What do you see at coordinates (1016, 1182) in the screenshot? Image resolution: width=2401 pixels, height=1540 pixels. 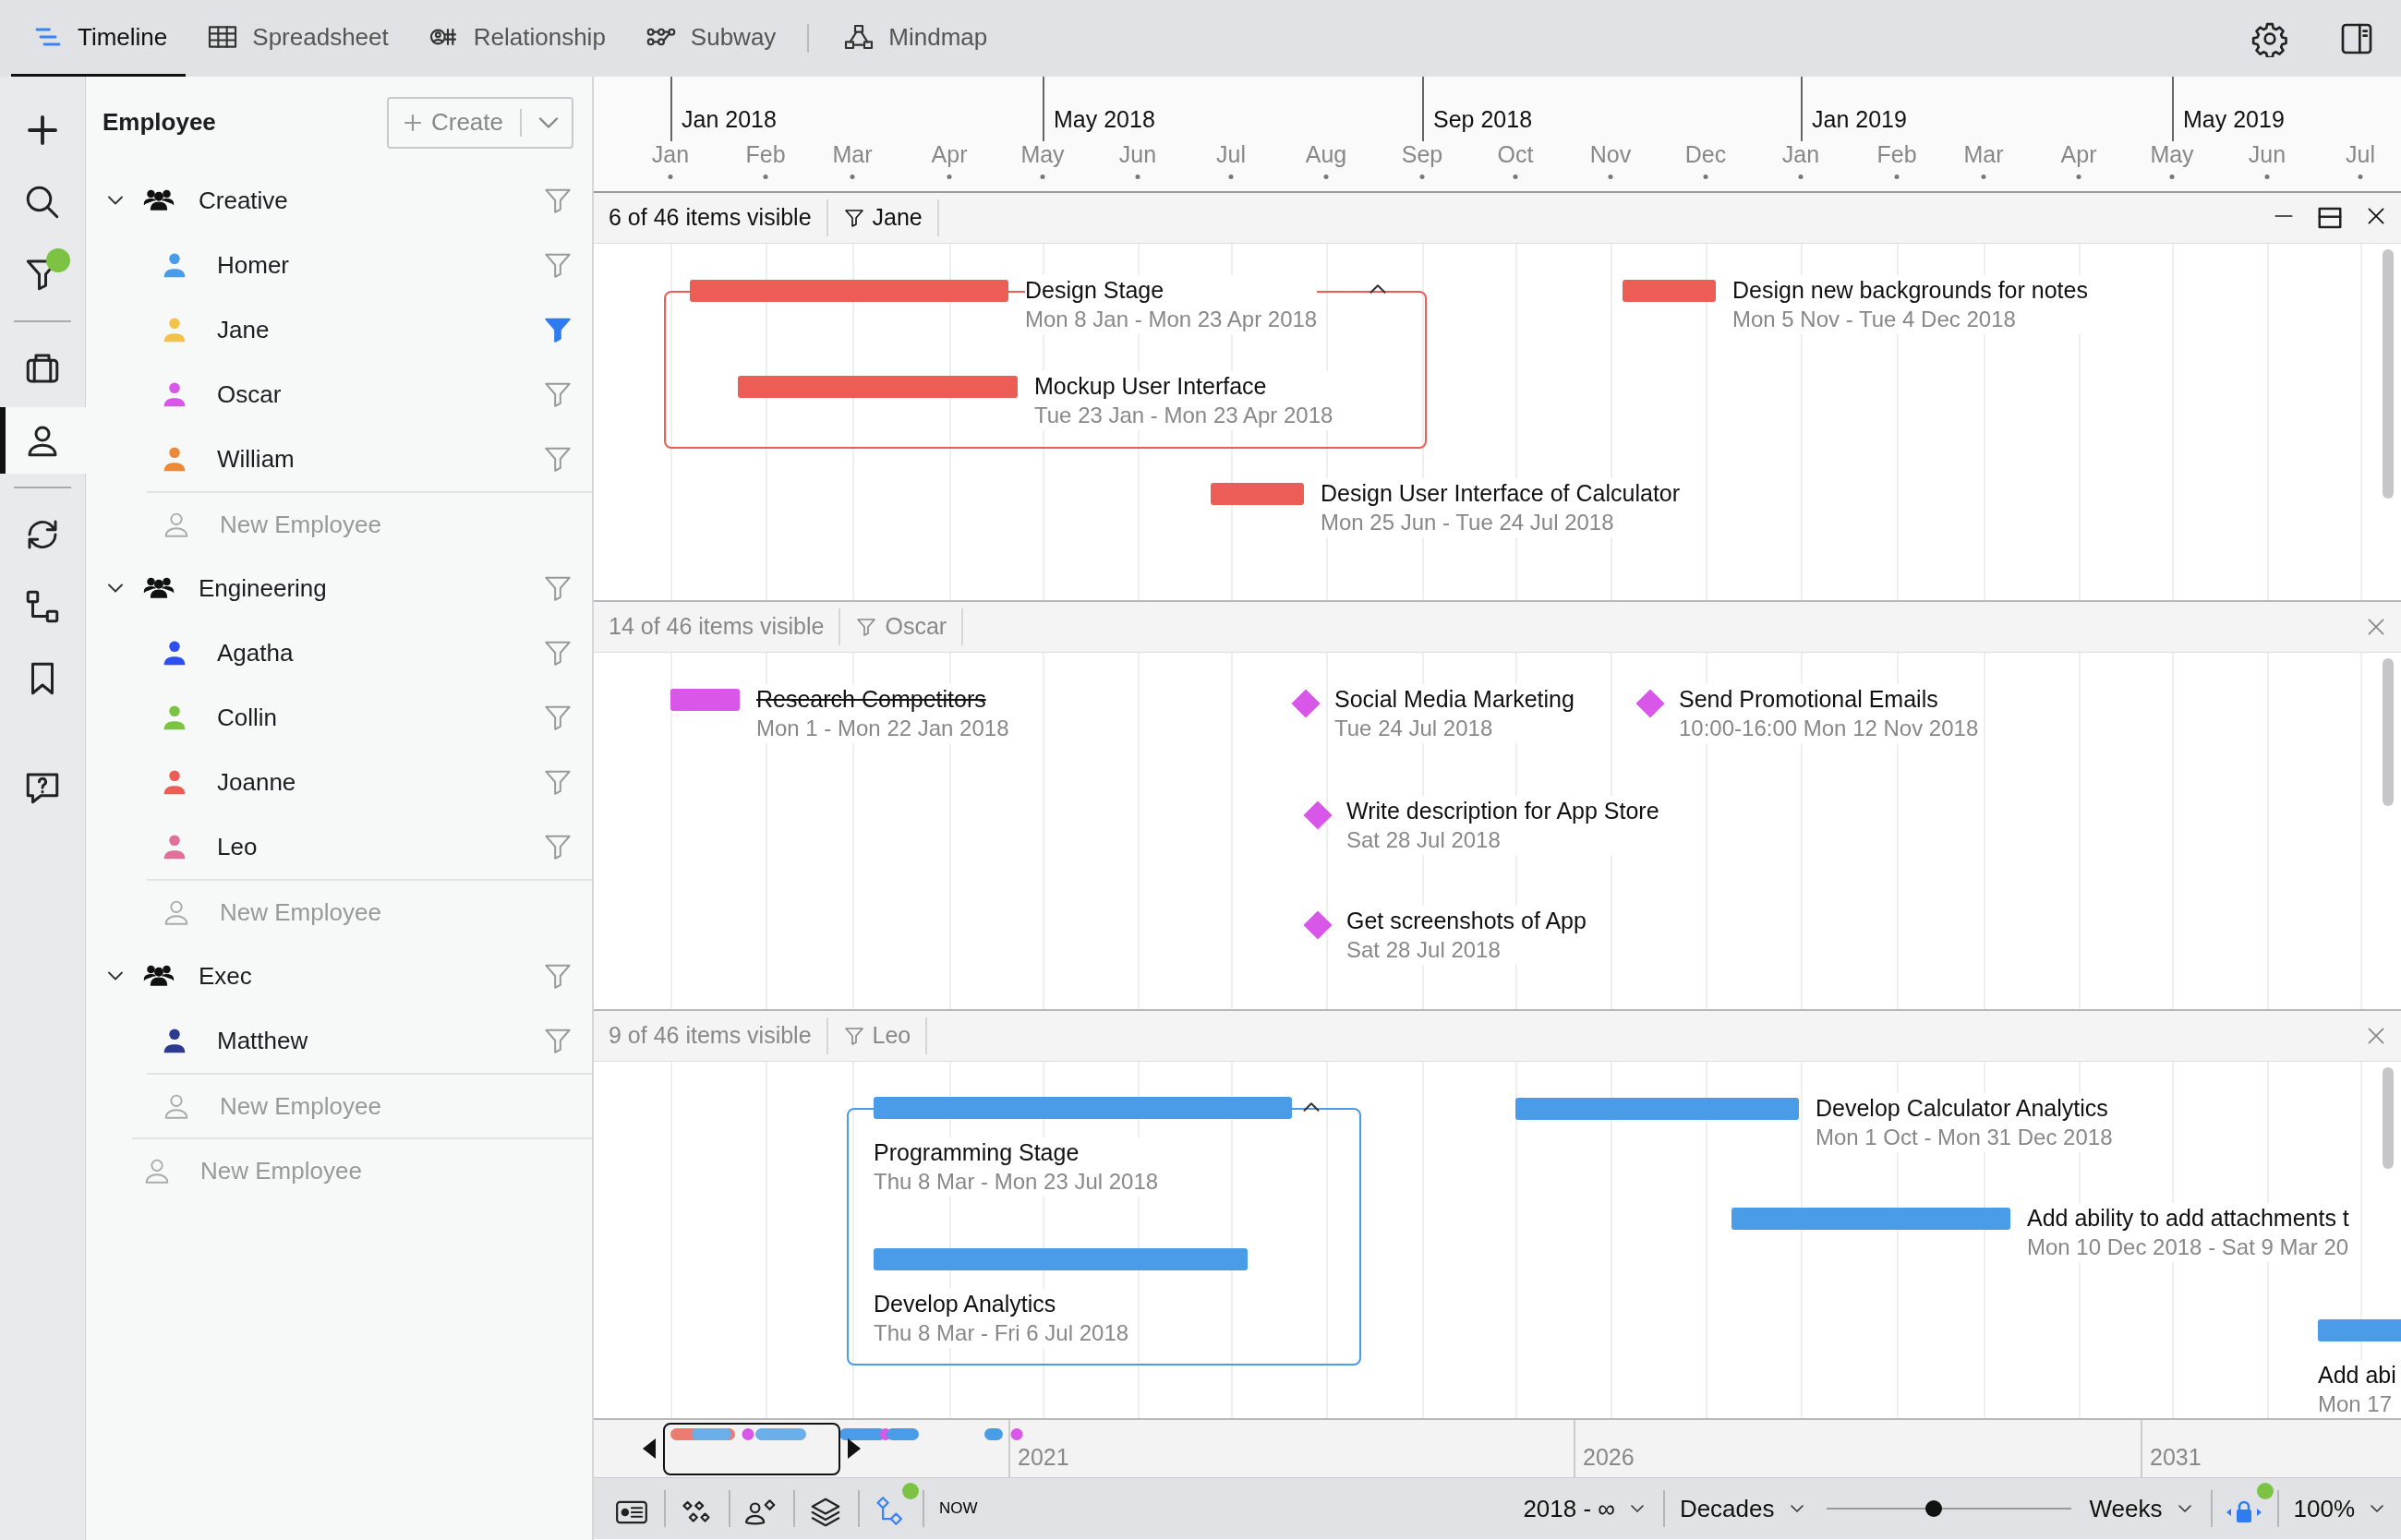 I see `task-dates: Thu 8 Mar - Mon 23 Jul 2018` at bounding box center [1016, 1182].